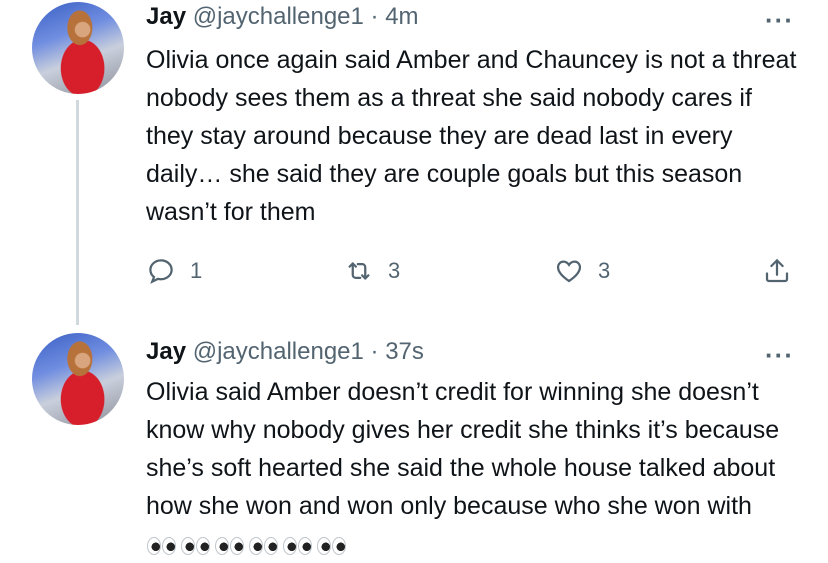 Image resolution: width=828 pixels, height=563 pixels. What do you see at coordinates (394, 270) in the screenshot?
I see `retweet-count: 3` at bounding box center [394, 270].